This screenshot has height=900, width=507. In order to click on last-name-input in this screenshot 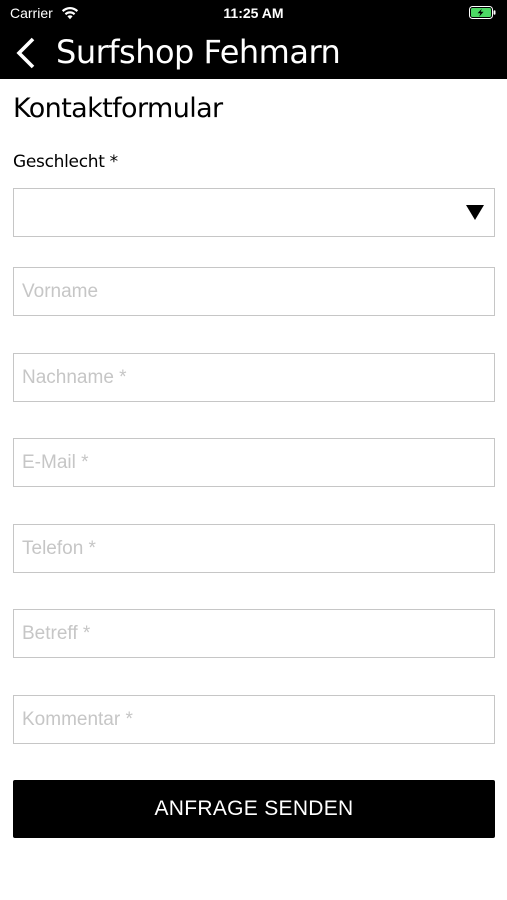, I will do `click(254, 377)`.